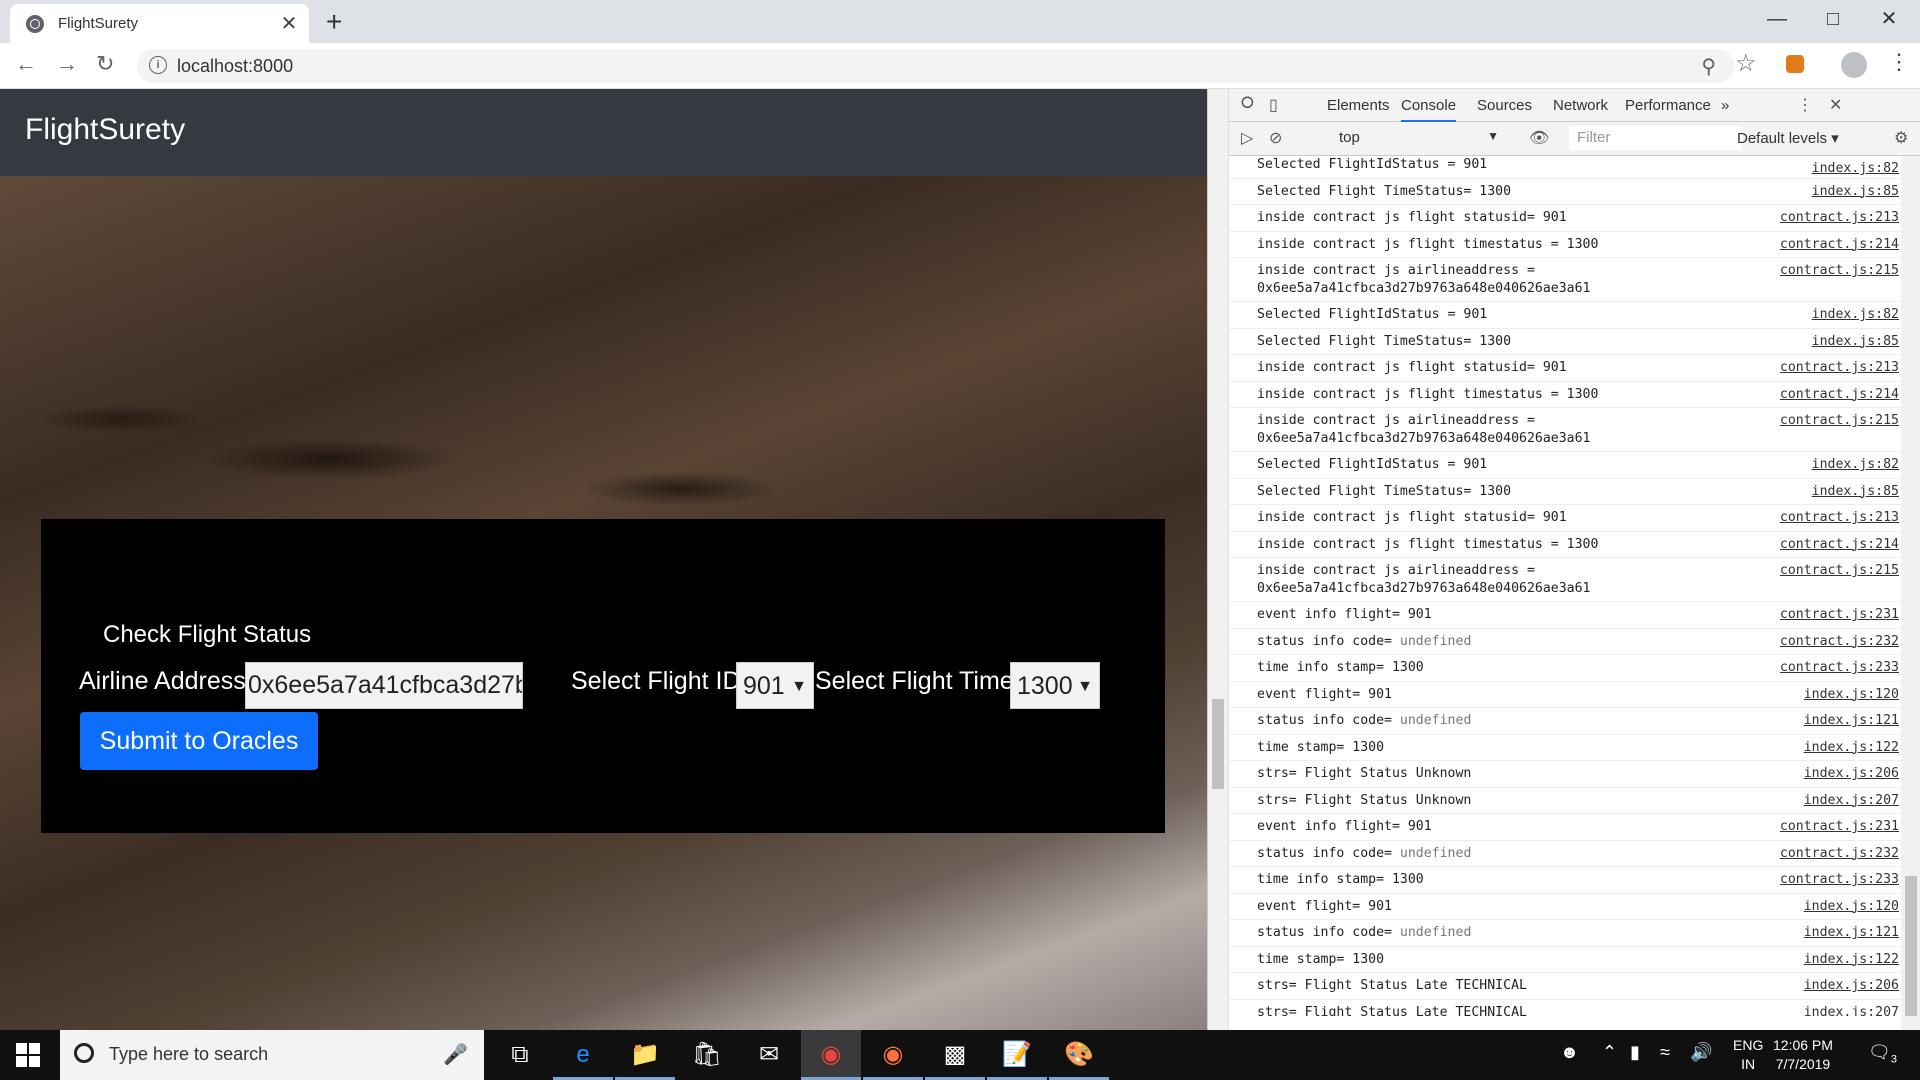  I want to click on more-tabs-icon: », so click(1725, 105).